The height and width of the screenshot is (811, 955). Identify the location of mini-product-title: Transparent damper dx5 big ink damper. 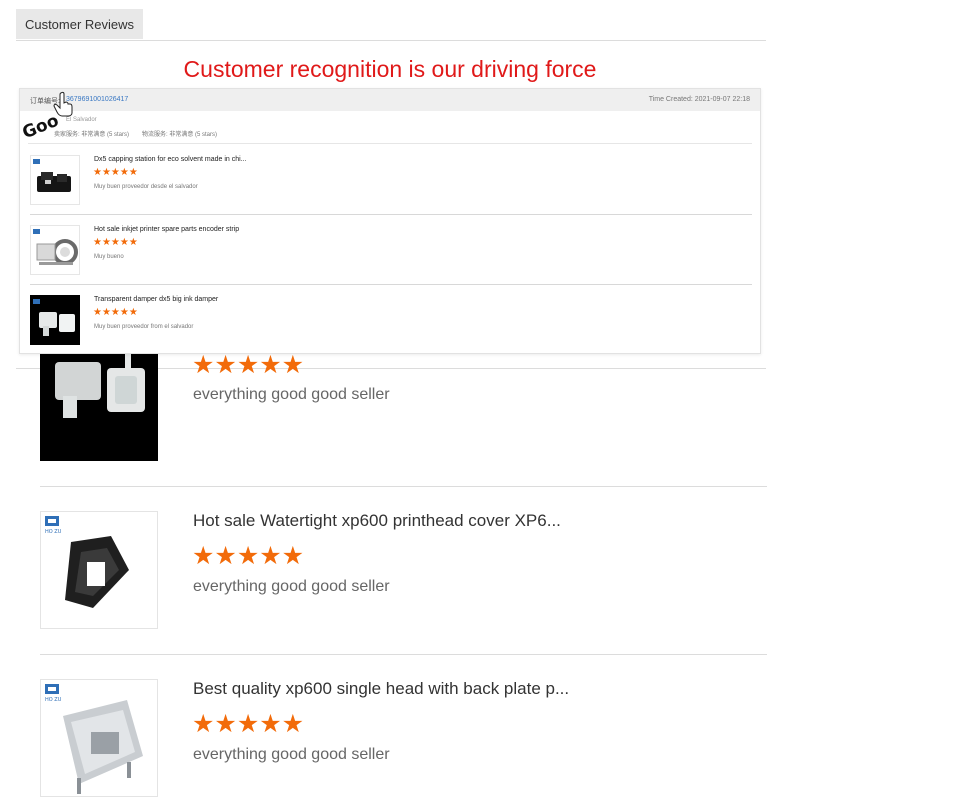
(156, 299).